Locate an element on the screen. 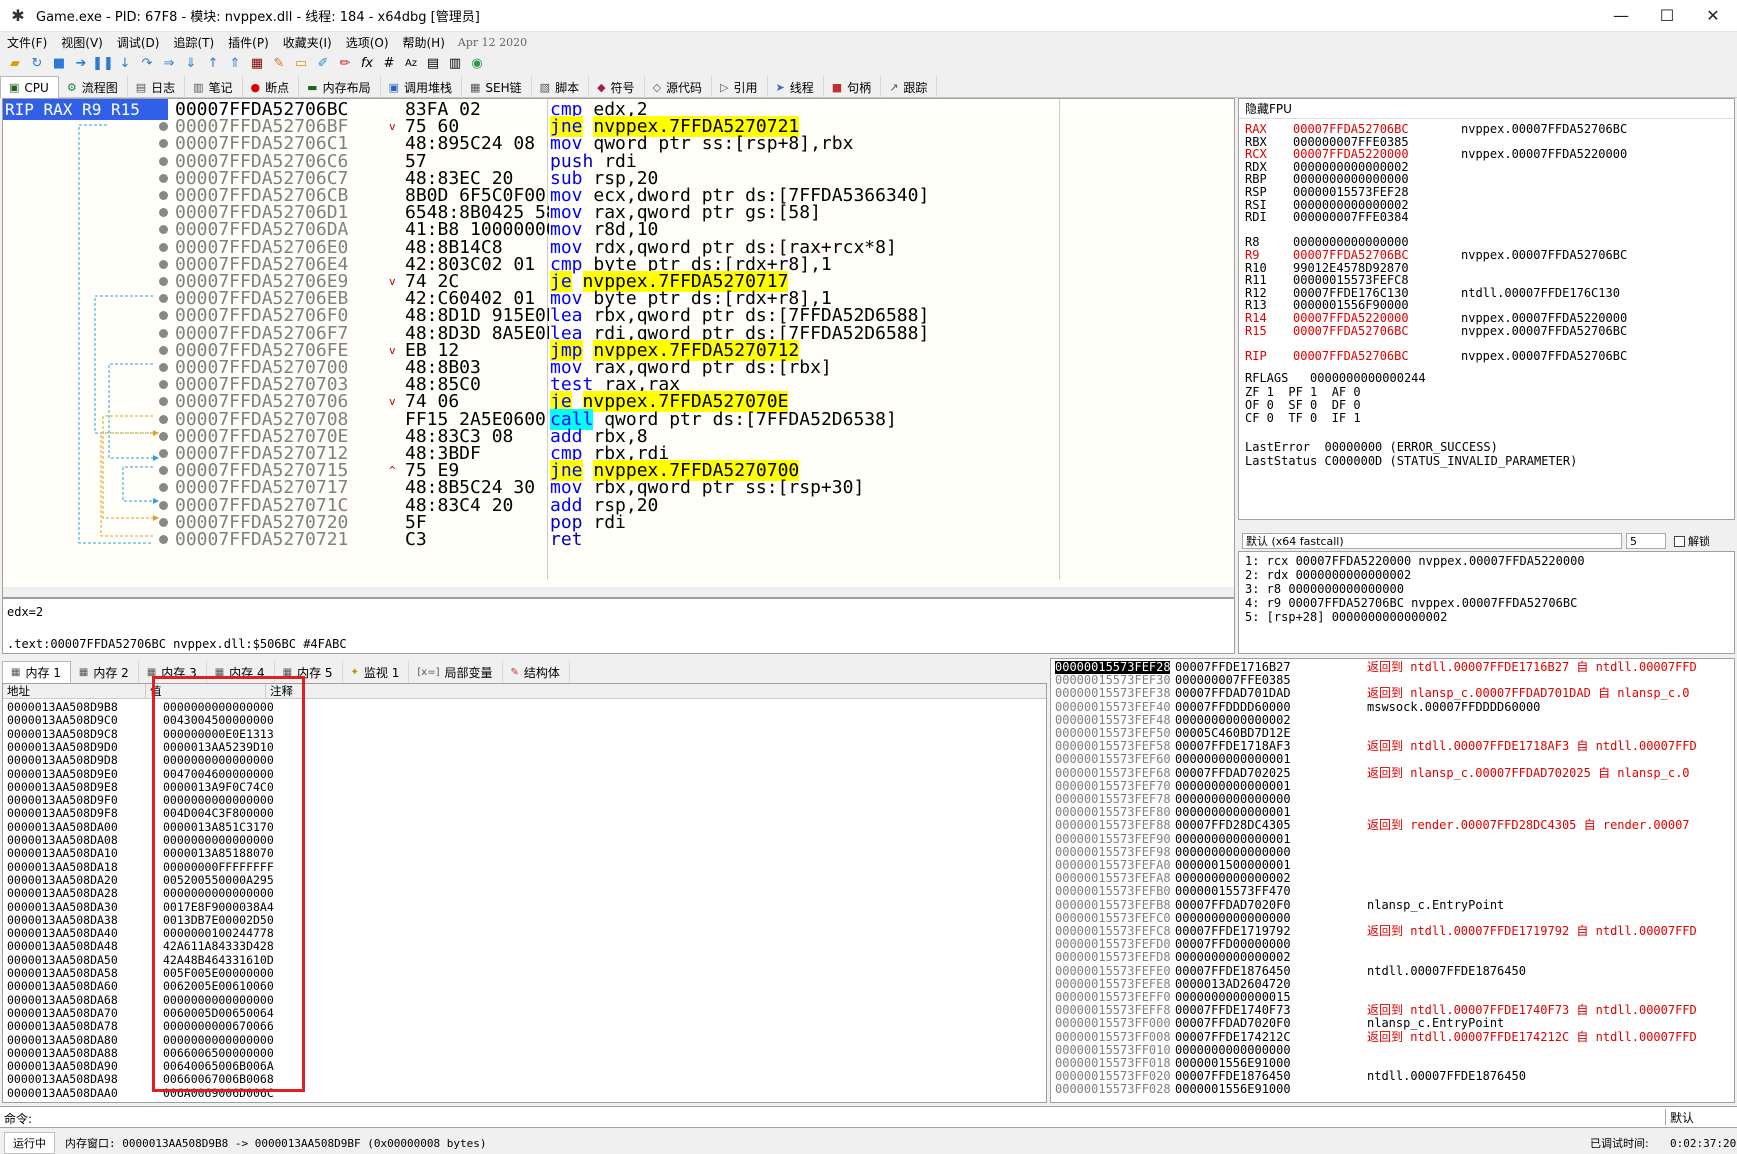 This screenshot has width=1737, height=1154. menu-item-3: 追踪(T) is located at coordinates (193, 42).